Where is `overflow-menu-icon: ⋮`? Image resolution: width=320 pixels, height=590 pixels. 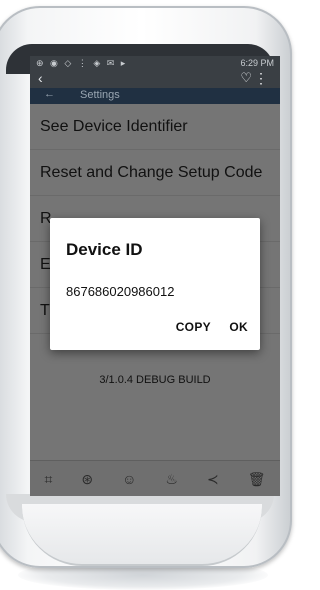 overflow-menu-icon: ⋮ is located at coordinates (261, 78).